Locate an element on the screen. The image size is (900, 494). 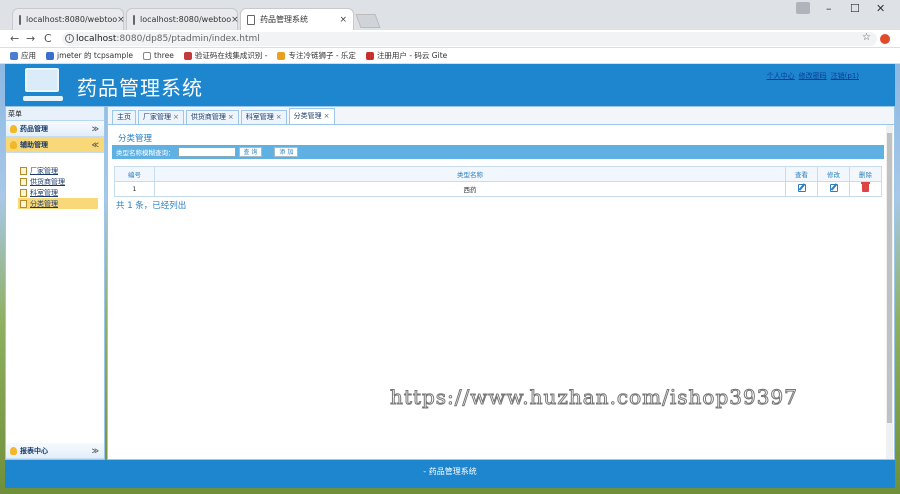
bookmark-jmeter: jmeter 的 tcpsample is located at coordinates (89, 55).